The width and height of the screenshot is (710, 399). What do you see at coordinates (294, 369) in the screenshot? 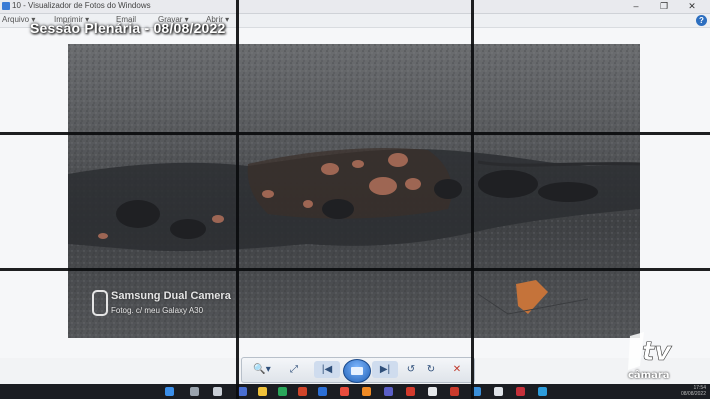
I see `fit-button: ⤢` at bounding box center [294, 369].